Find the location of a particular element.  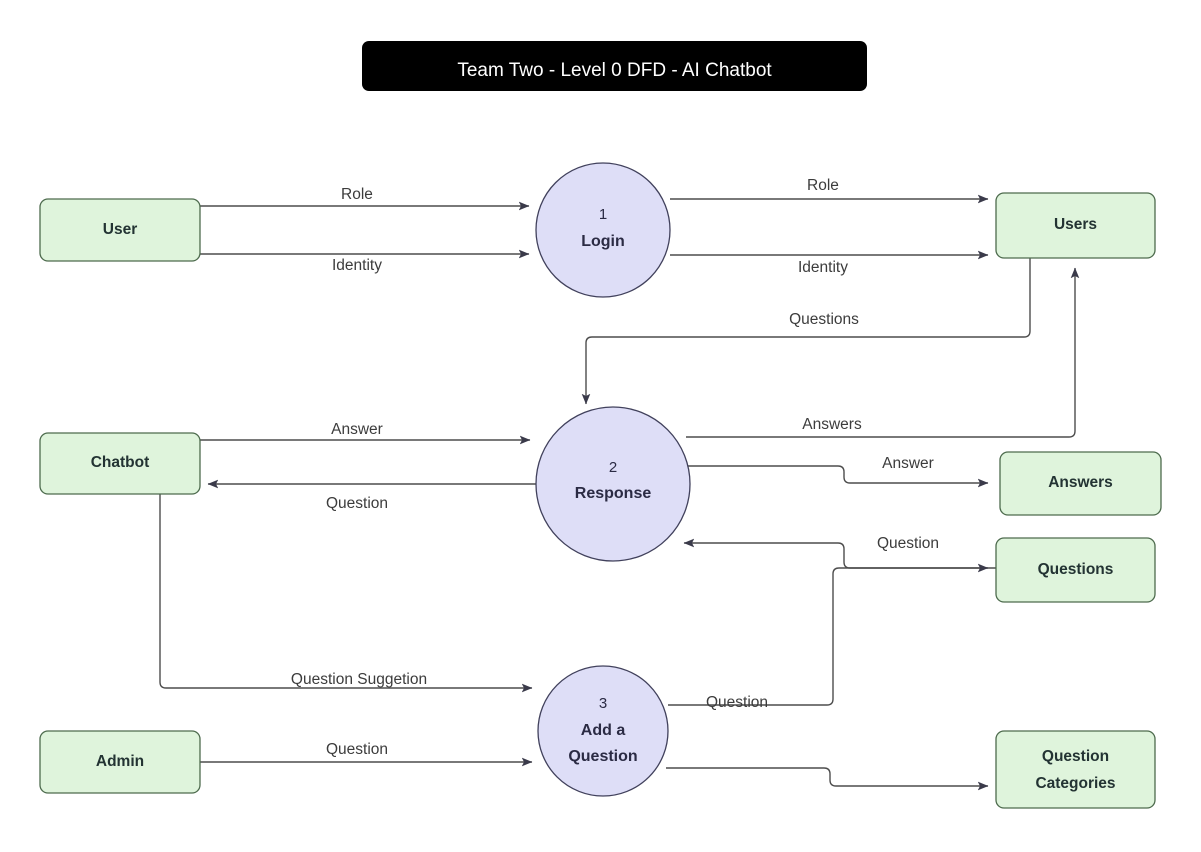

process-1-number: 1 is located at coordinates (603, 214).